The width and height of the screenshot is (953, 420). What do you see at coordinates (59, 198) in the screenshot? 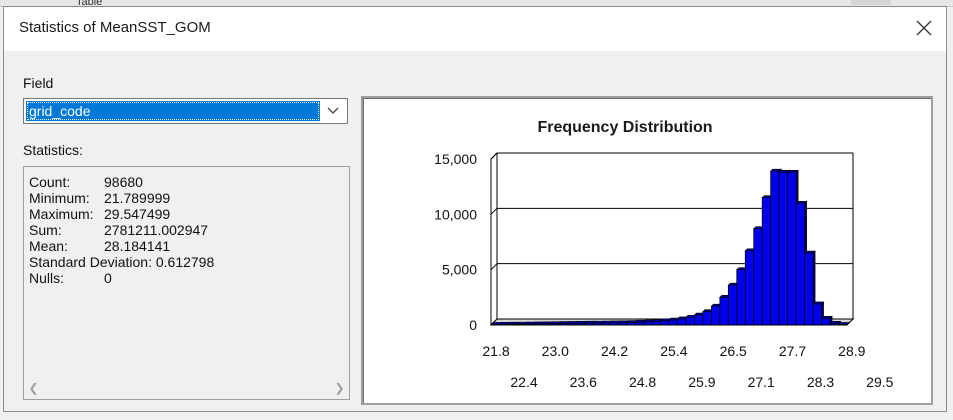
I see `stat-key: Minimum:` at bounding box center [59, 198].